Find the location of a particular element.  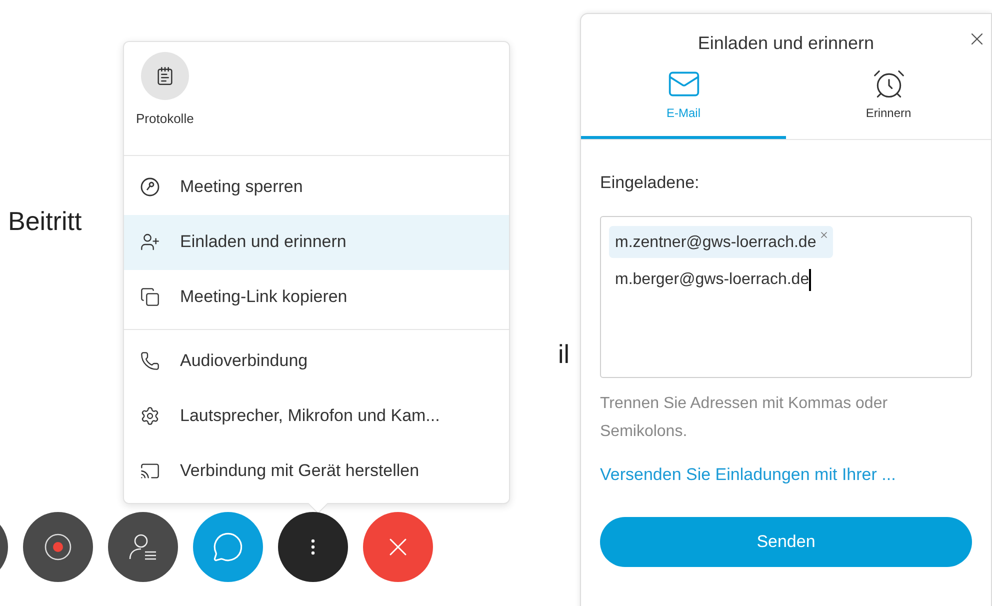

invitees-label: Eingeladene: is located at coordinates (650, 183).